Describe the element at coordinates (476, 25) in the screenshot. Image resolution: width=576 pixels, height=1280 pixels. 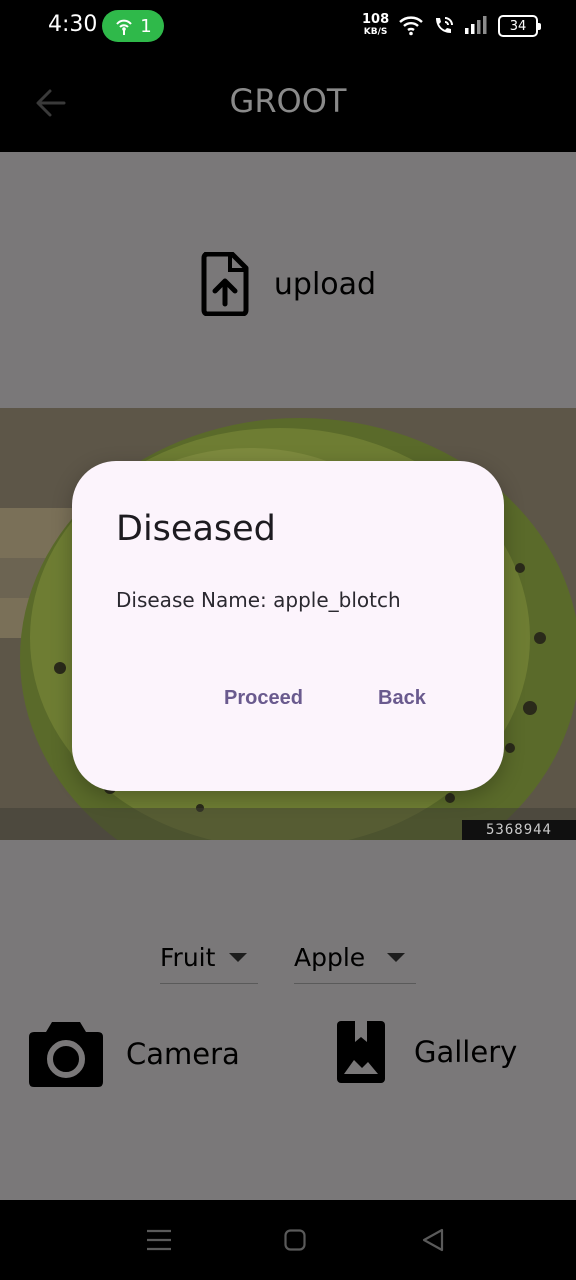
I see `signal-icon` at that location.